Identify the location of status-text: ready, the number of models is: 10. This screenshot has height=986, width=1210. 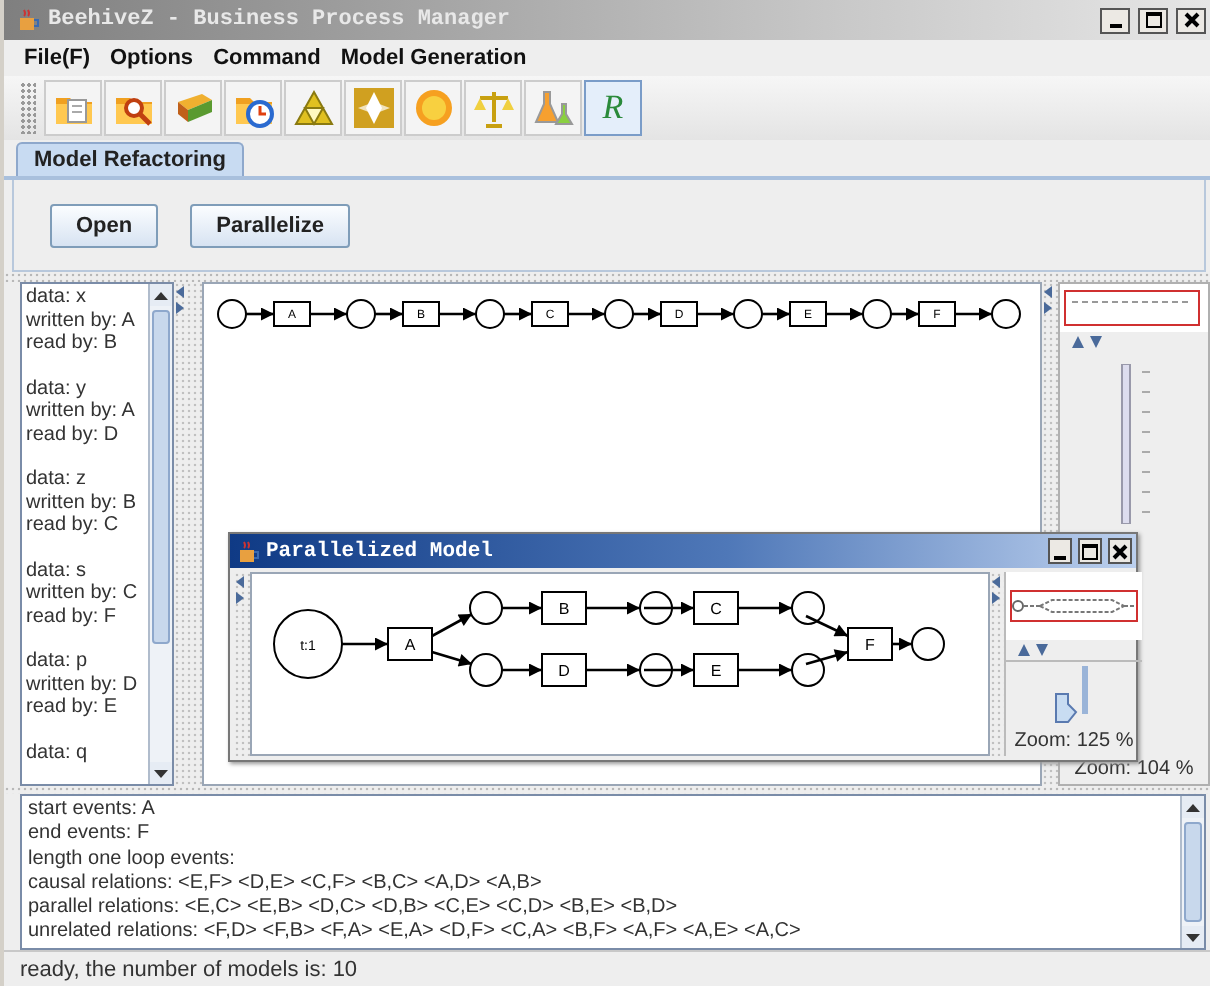
(189, 969).